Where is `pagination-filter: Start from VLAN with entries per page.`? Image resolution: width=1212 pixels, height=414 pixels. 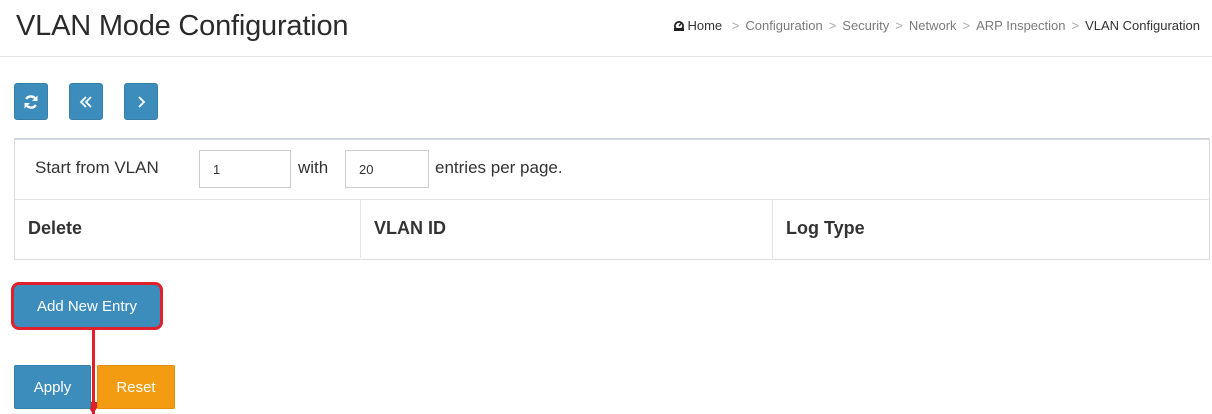
pagination-filter: Start from VLAN with entries per page. is located at coordinates (612, 170).